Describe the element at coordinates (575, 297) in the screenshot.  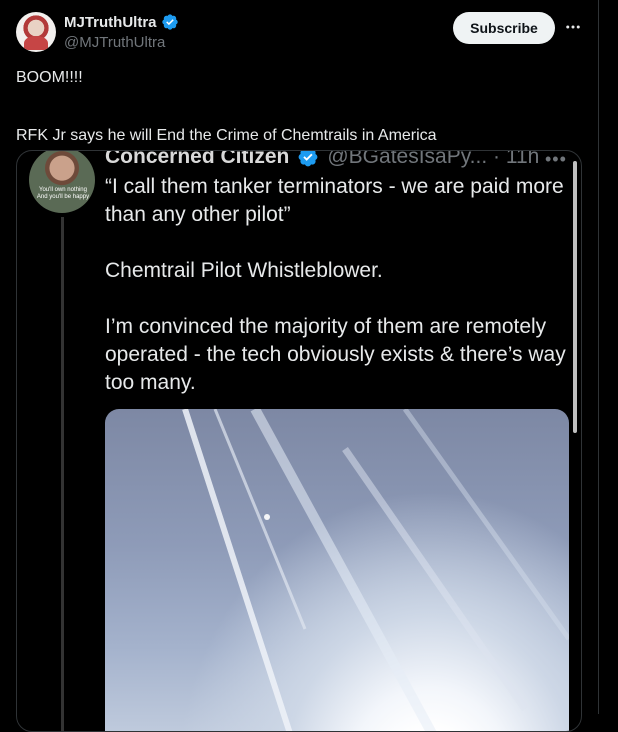
I see `quoted-scrollbar` at that location.